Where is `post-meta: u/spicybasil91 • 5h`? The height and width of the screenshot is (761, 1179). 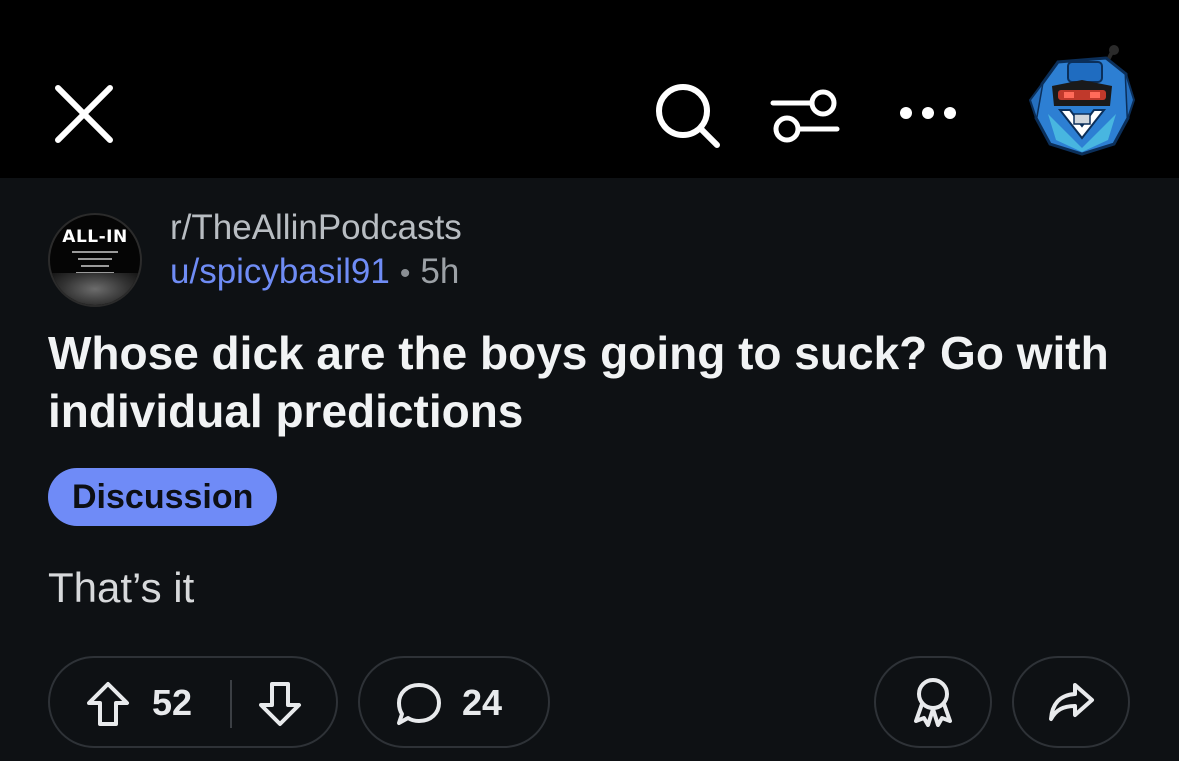 post-meta: u/spicybasil91 • 5h is located at coordinates (314, 272).